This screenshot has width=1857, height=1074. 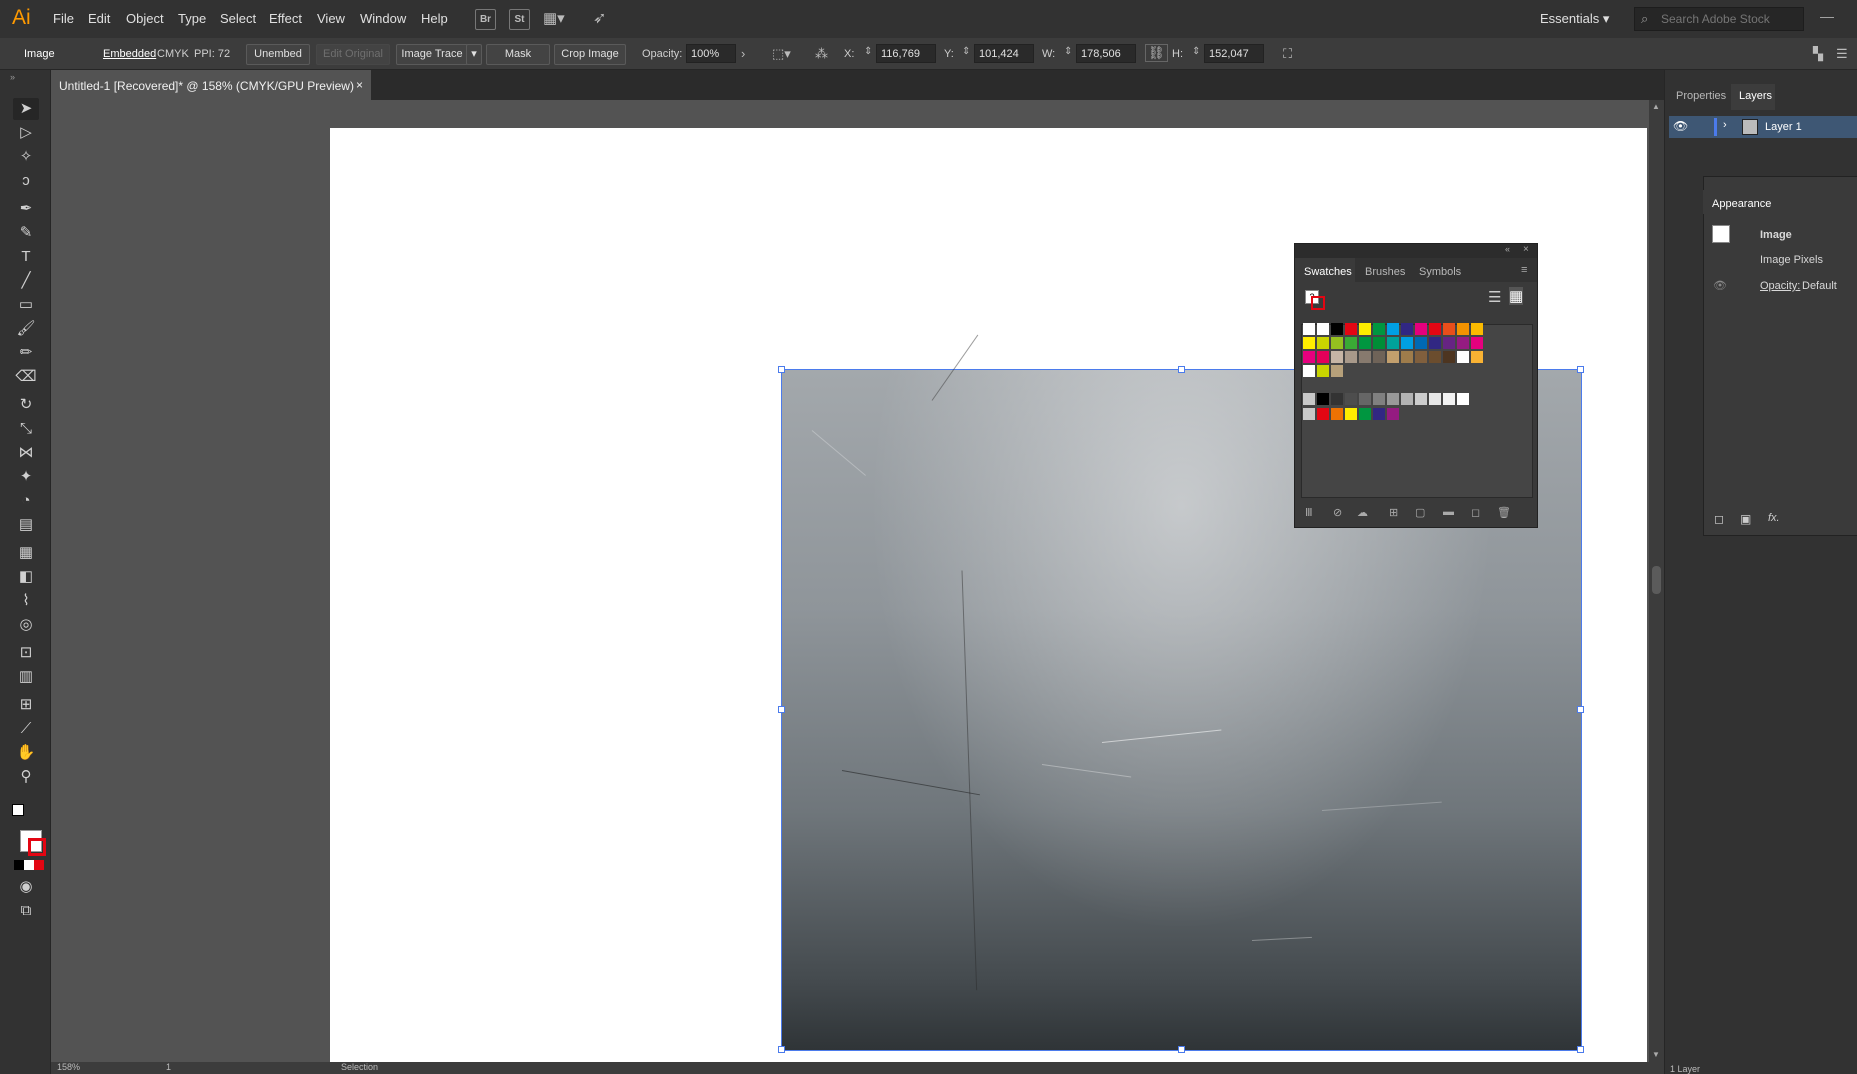 What do you see at coordinates (1741, 204) in the screenshot?
I see `appearance-title: Appearance` at bounding box center [1741, 204].